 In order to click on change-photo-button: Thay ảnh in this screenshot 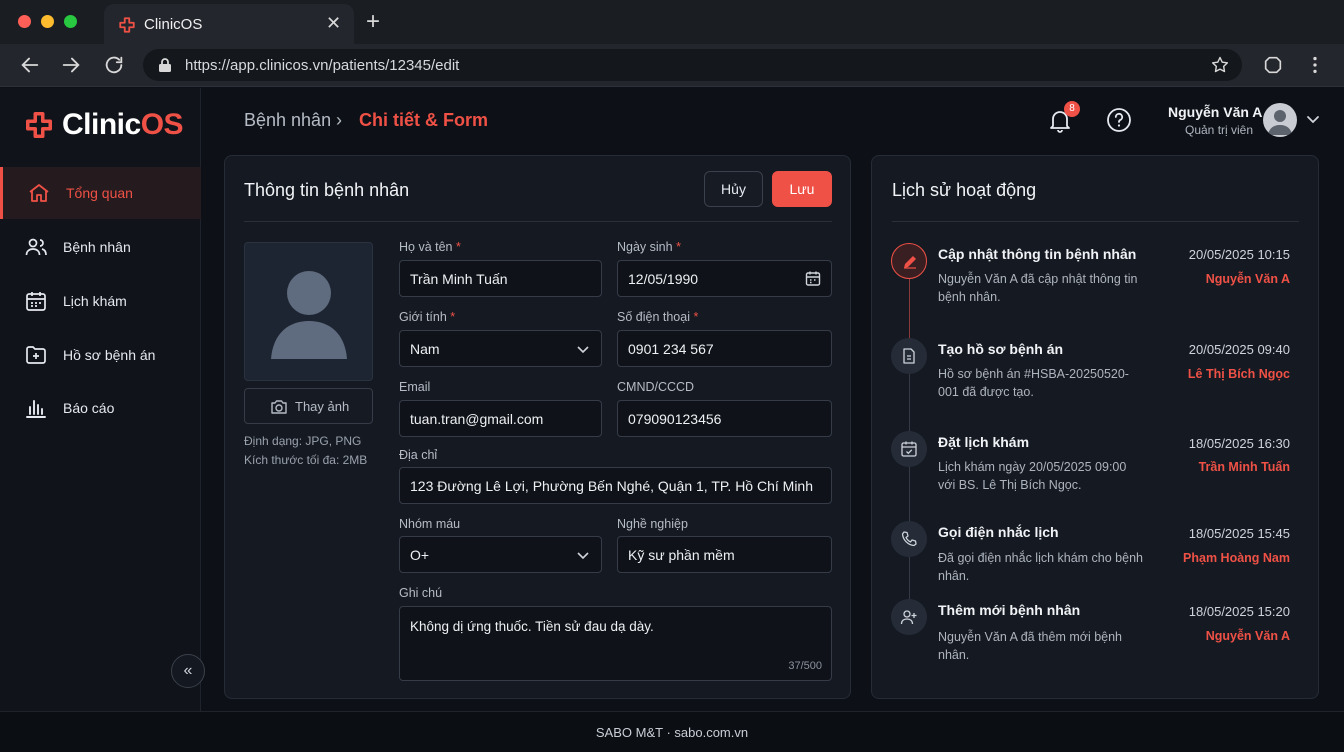, I will do `click(308, 406)`.